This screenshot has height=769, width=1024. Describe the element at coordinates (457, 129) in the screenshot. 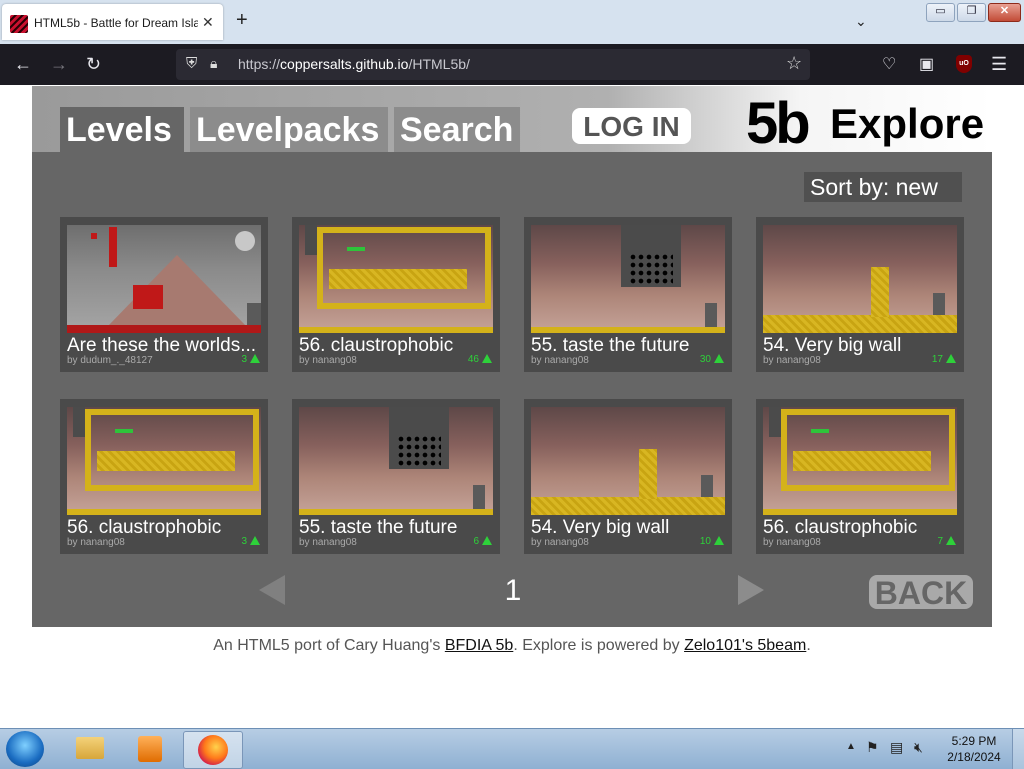

I see `tab-search: Search` at that location.